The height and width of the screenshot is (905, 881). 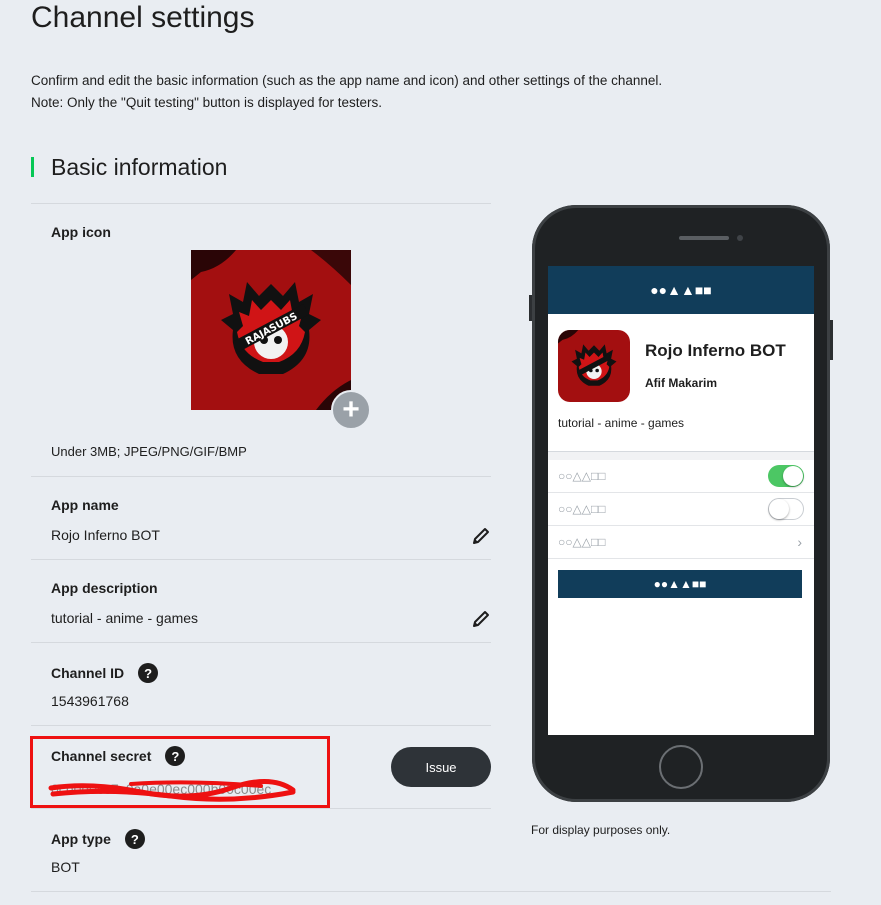 I want to click on phone-home-button, so click(x=681, y=767).